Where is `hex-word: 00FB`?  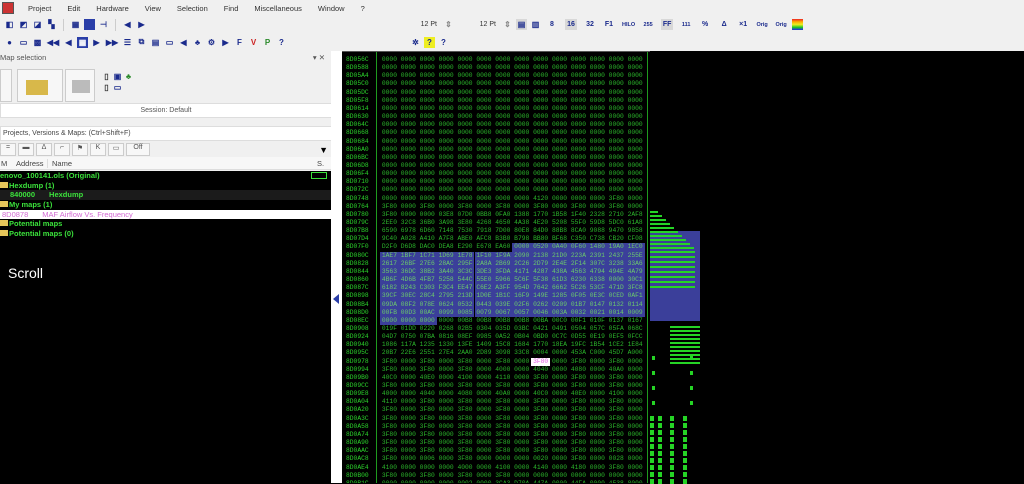 hex-word: 00FB is located at coordinates (389, 312).